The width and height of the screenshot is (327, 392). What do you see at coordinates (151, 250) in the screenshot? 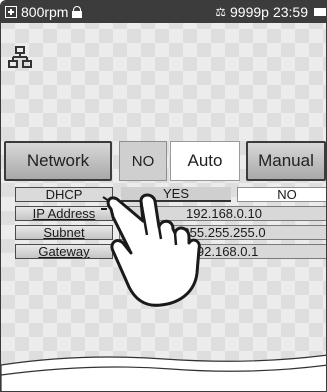
I see `pointing-hand-icon` at bounding box center [151, 250].